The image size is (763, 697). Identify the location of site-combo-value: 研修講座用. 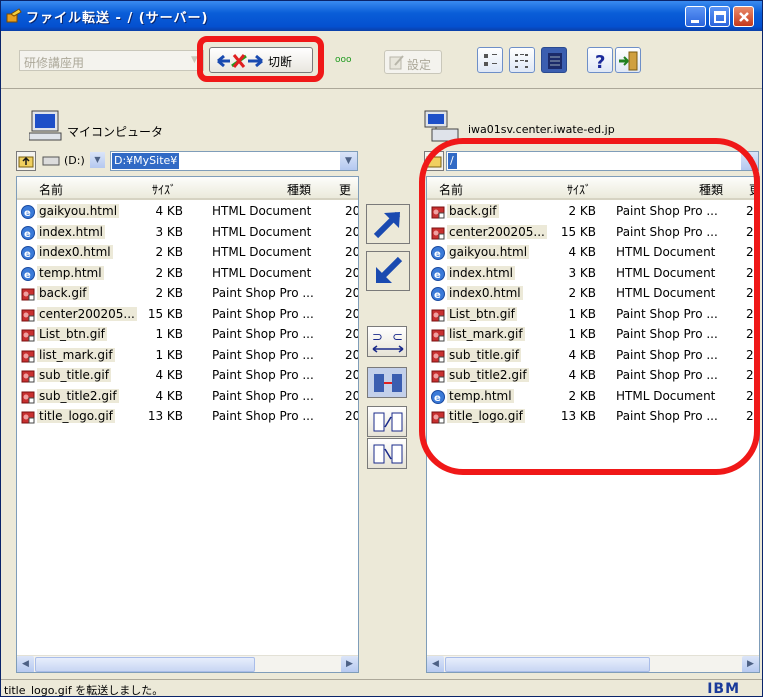
(54, 63).